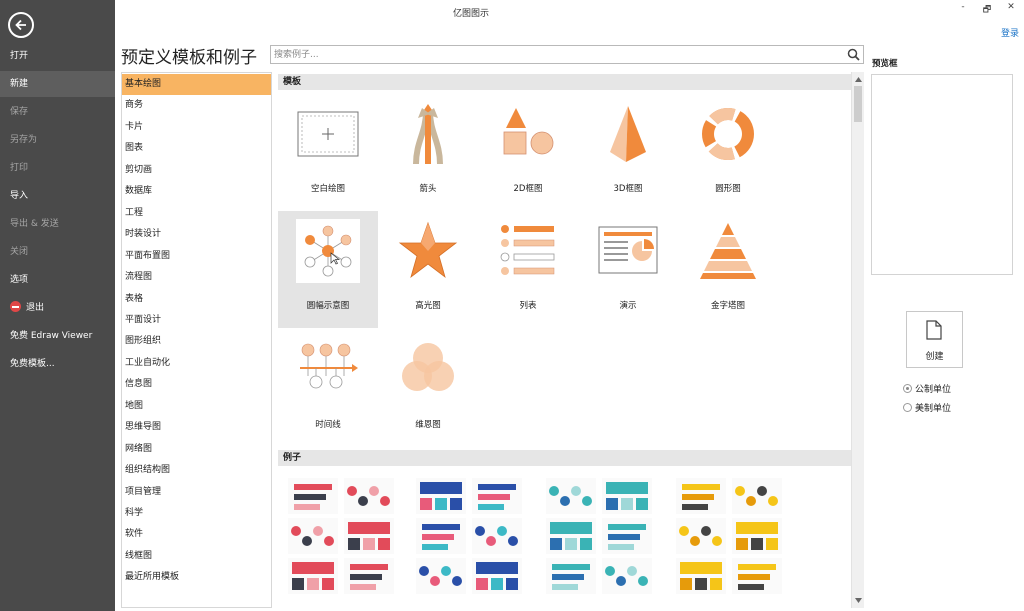 The height and width of the screenshot is (611, 1024). I want to click on category-item: 图形组织, so click(196, 341).